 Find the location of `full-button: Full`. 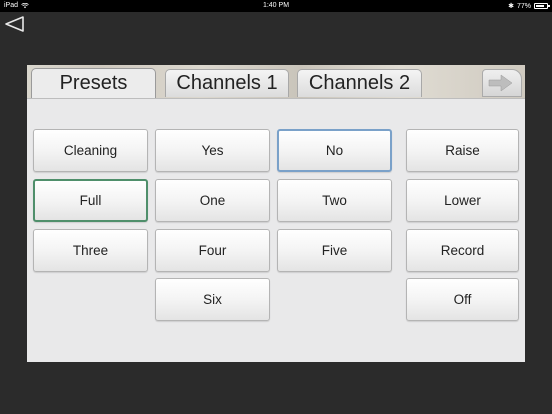

full-button: Full is located at coordinates (90, 200).